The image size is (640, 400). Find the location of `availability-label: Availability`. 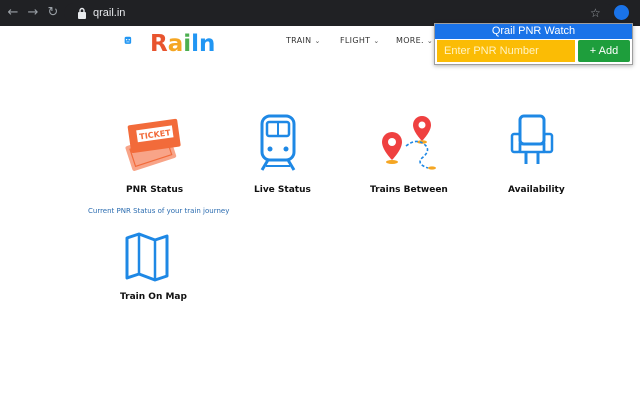

availability-label: Availability is located at coordinates (536, 190).